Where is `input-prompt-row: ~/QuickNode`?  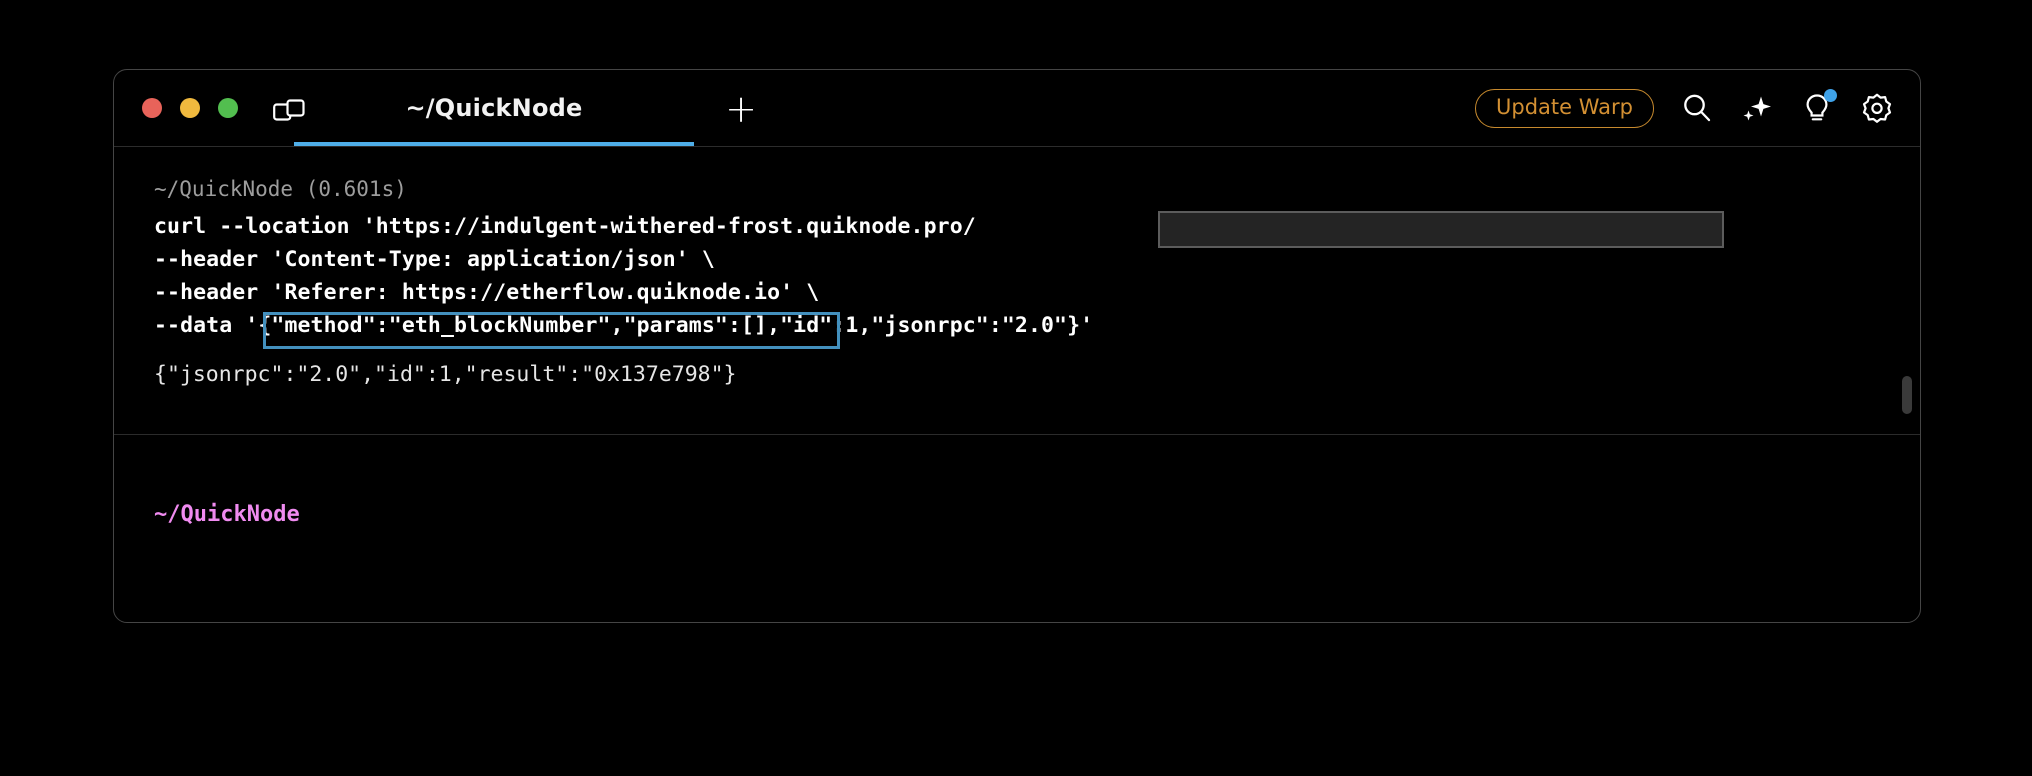
input-prompt-row: ~/QuickNode is located at coordinates (227, 514).